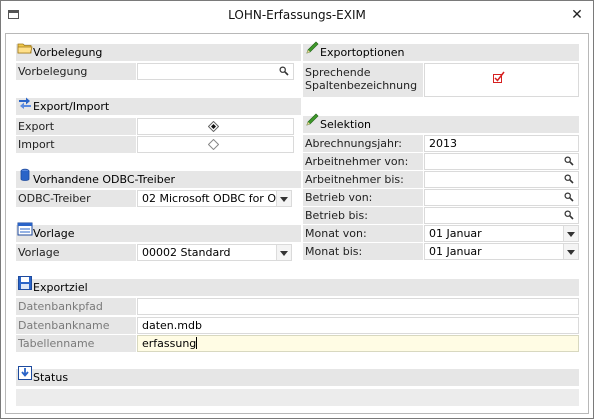  Describe the element at coordinates (169, 343) in the screenshot. I see `tabellenname-value: erfassung` at that location.